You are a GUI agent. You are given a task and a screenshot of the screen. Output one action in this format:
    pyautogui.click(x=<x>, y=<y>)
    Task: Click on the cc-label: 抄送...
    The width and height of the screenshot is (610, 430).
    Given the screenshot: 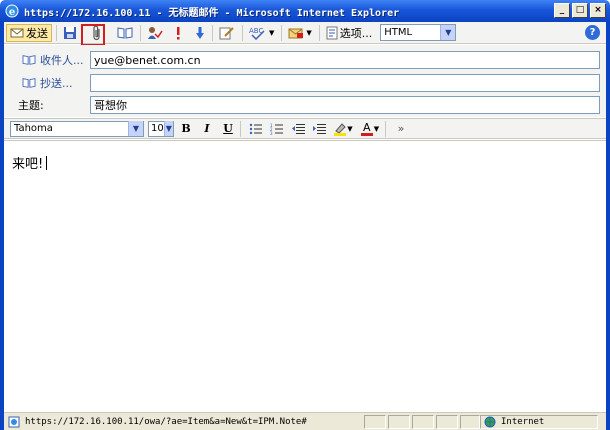 What is the action you would take?
    pyautogui.click(x=56, y=83)
    